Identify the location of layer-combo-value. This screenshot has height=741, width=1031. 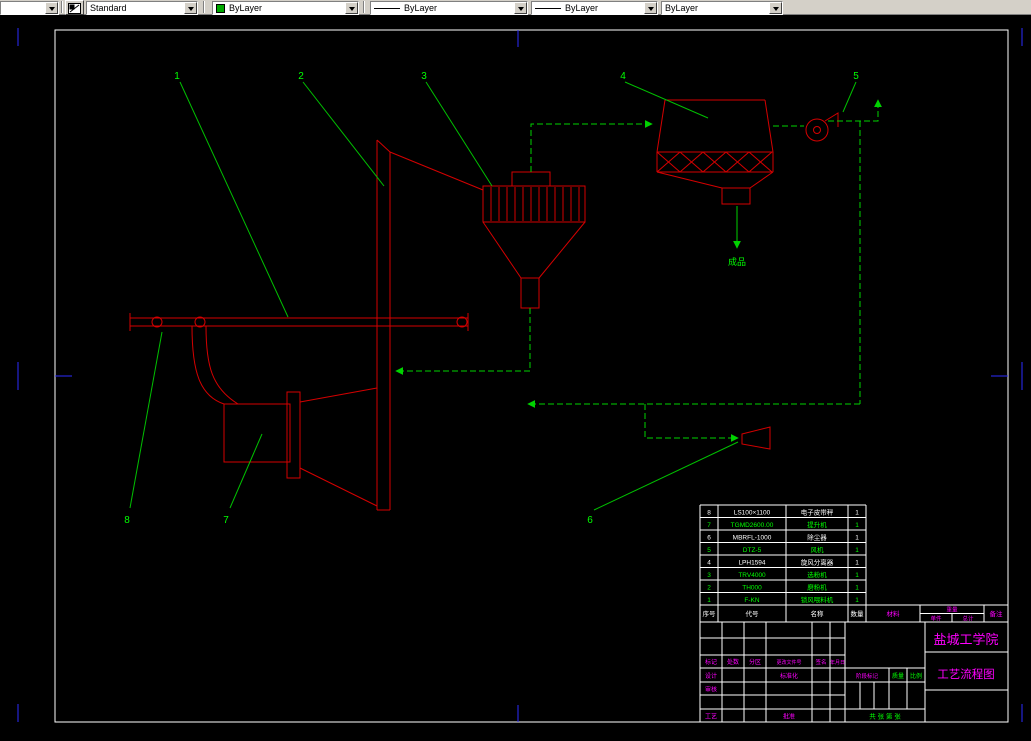
(23, 8).